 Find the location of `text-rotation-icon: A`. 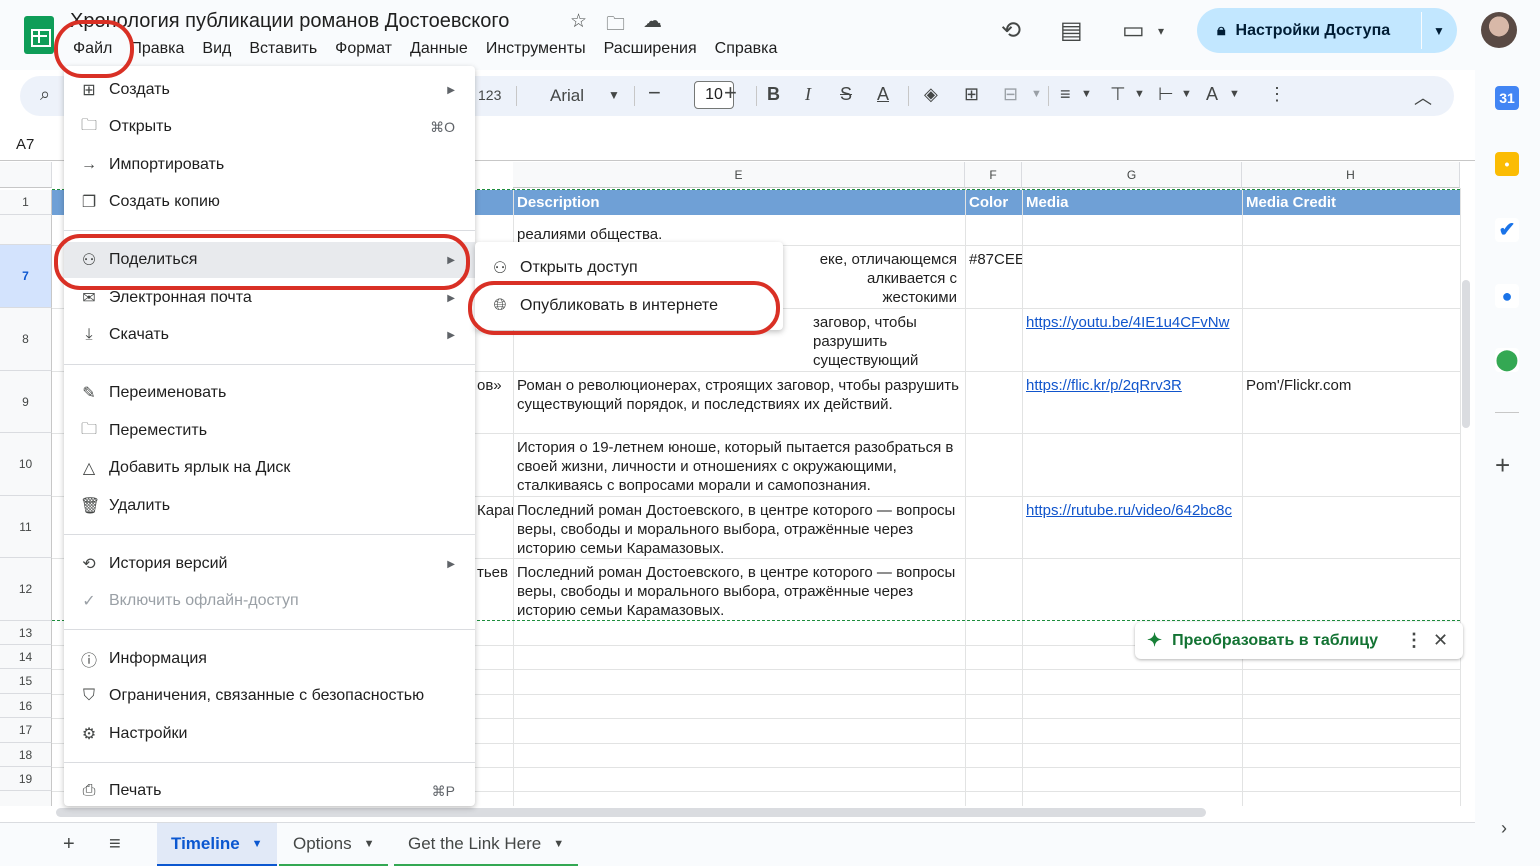

text-rotation-icon: A is located at coordinates (1212, 94).